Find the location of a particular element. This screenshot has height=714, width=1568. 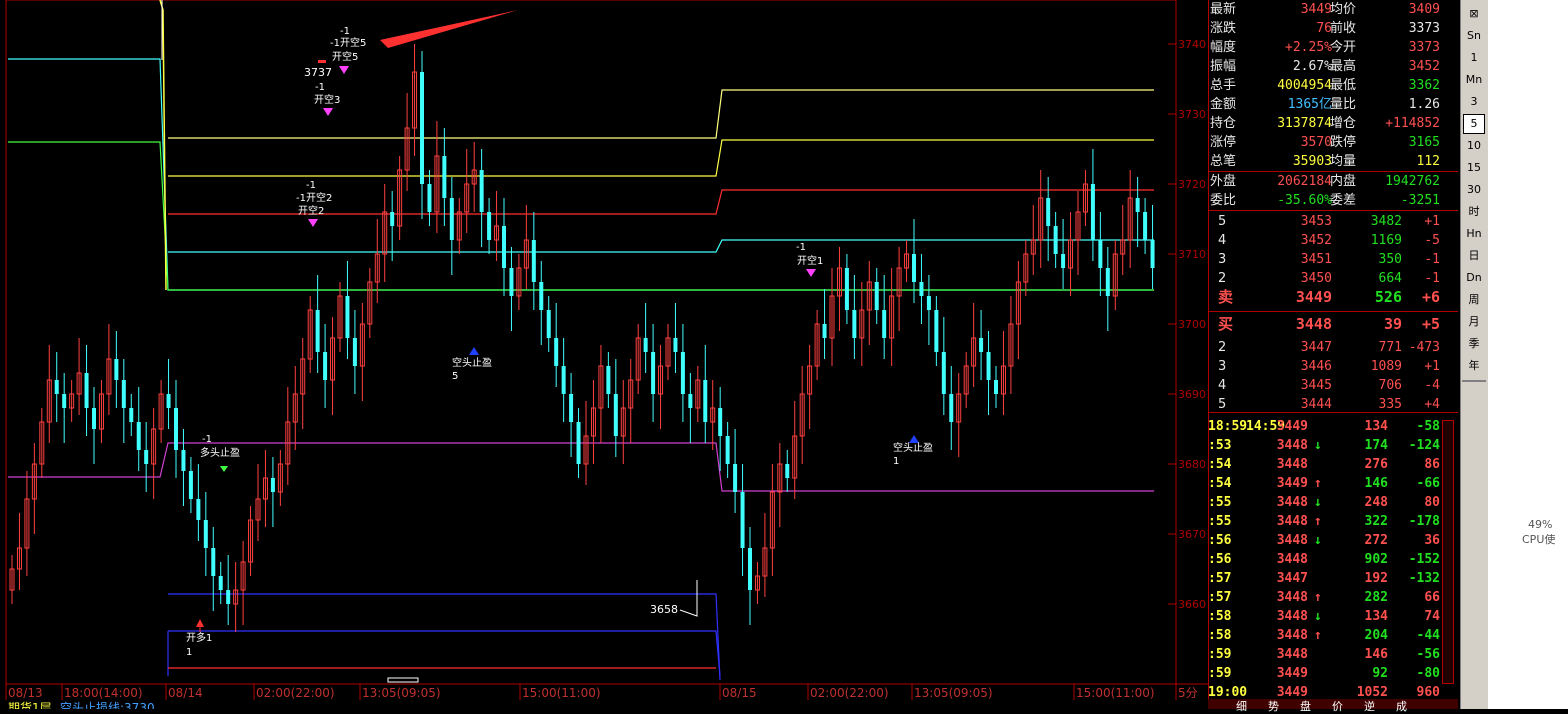

period-button: Sn is located at coordinates (1474, 36).